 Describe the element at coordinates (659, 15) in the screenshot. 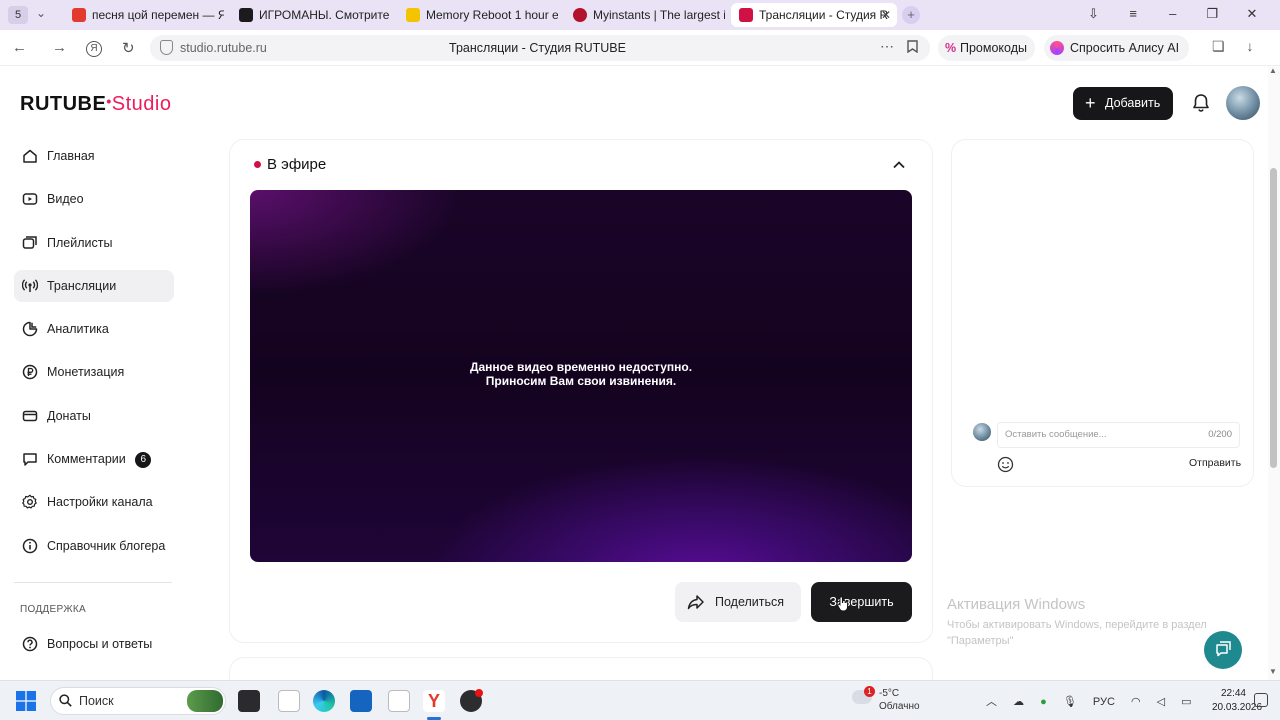

I see `tab-label: Myinstants | The largest in` at that location.